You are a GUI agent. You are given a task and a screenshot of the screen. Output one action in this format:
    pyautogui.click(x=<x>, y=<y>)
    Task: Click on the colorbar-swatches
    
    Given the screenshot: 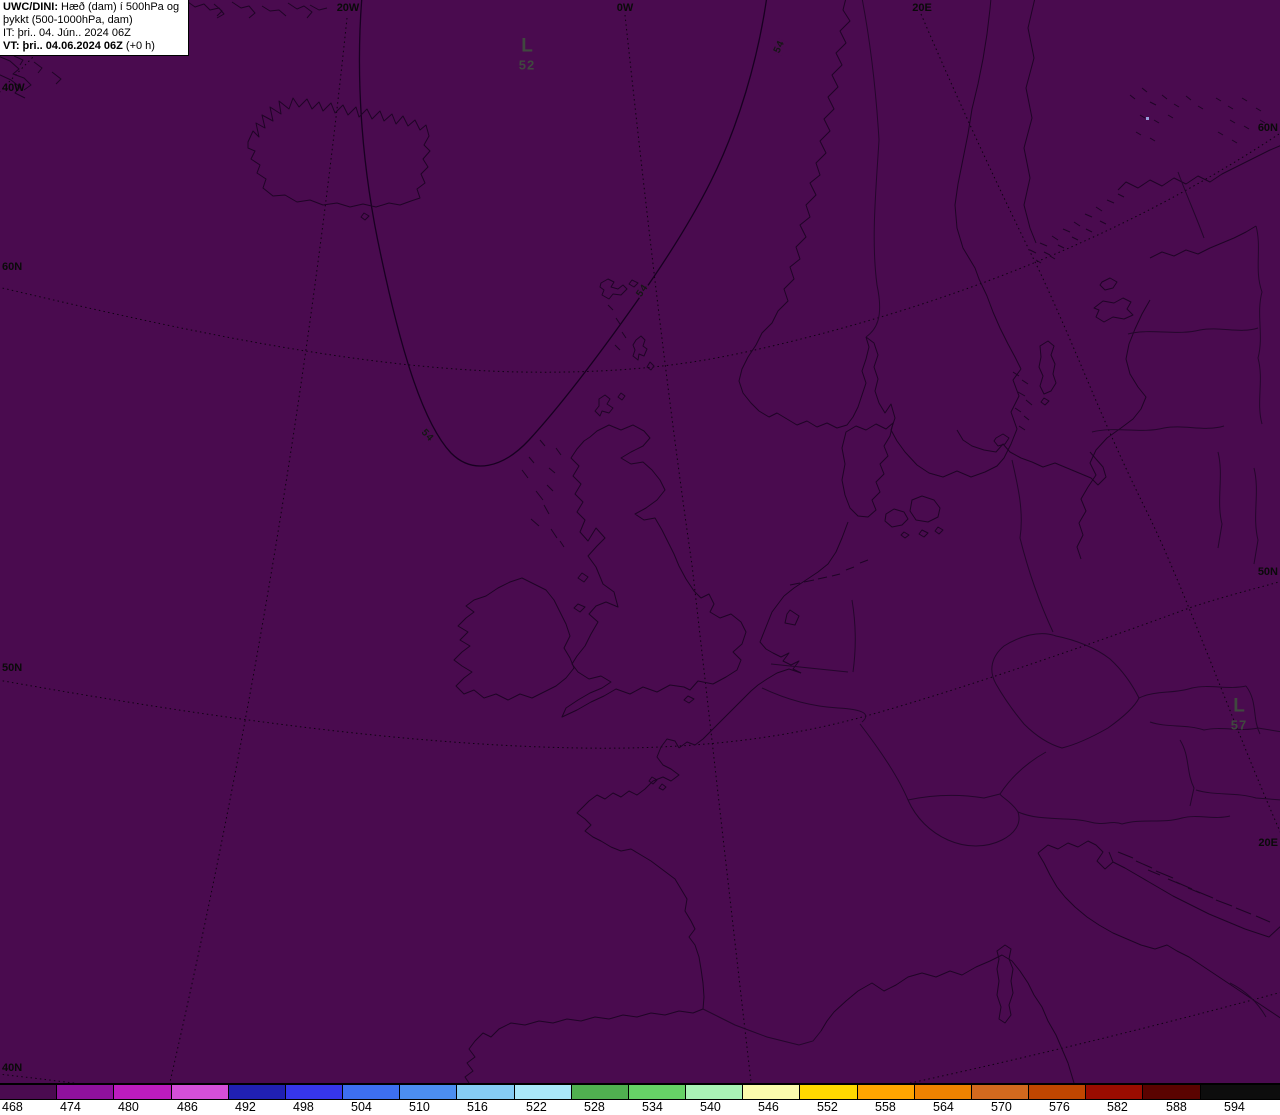 What is the action you would take?
    pyautogui.click(x=640, y=1092)
    